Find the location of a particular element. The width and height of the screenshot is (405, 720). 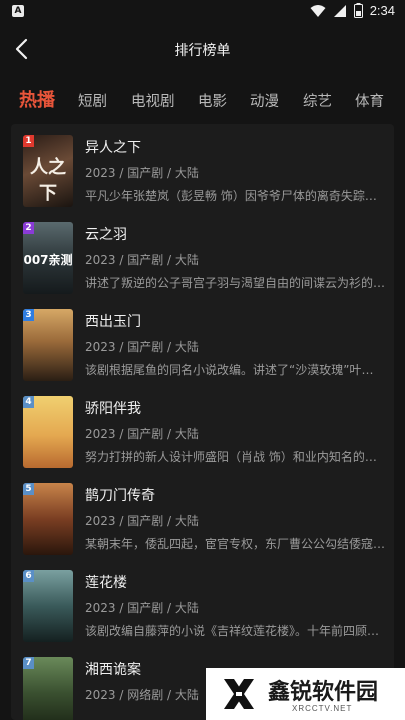

item-title: 异人之下 is located at coordinates (113, 148).